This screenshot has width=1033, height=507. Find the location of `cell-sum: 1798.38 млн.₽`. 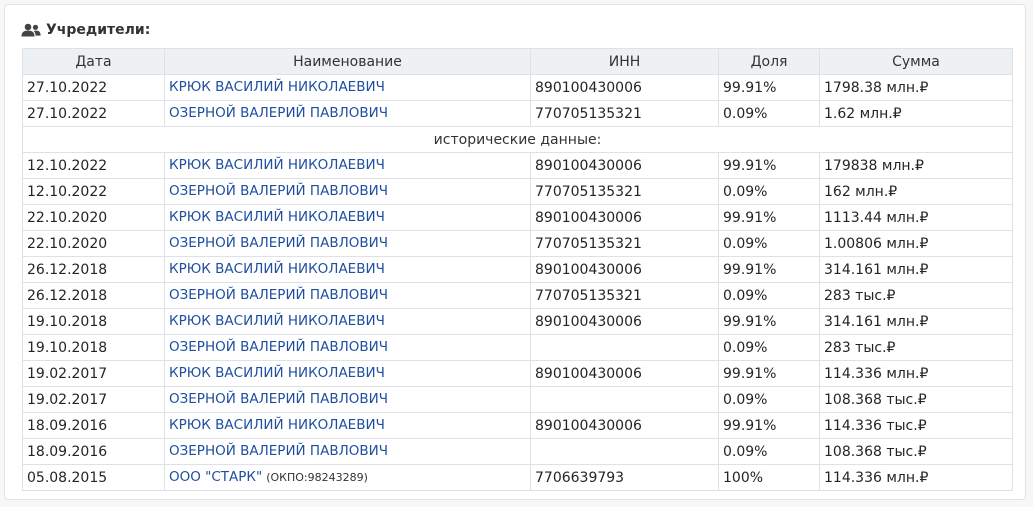

cell-sum: 1798.38 млн.₽ is located at coordinates (916, 87).